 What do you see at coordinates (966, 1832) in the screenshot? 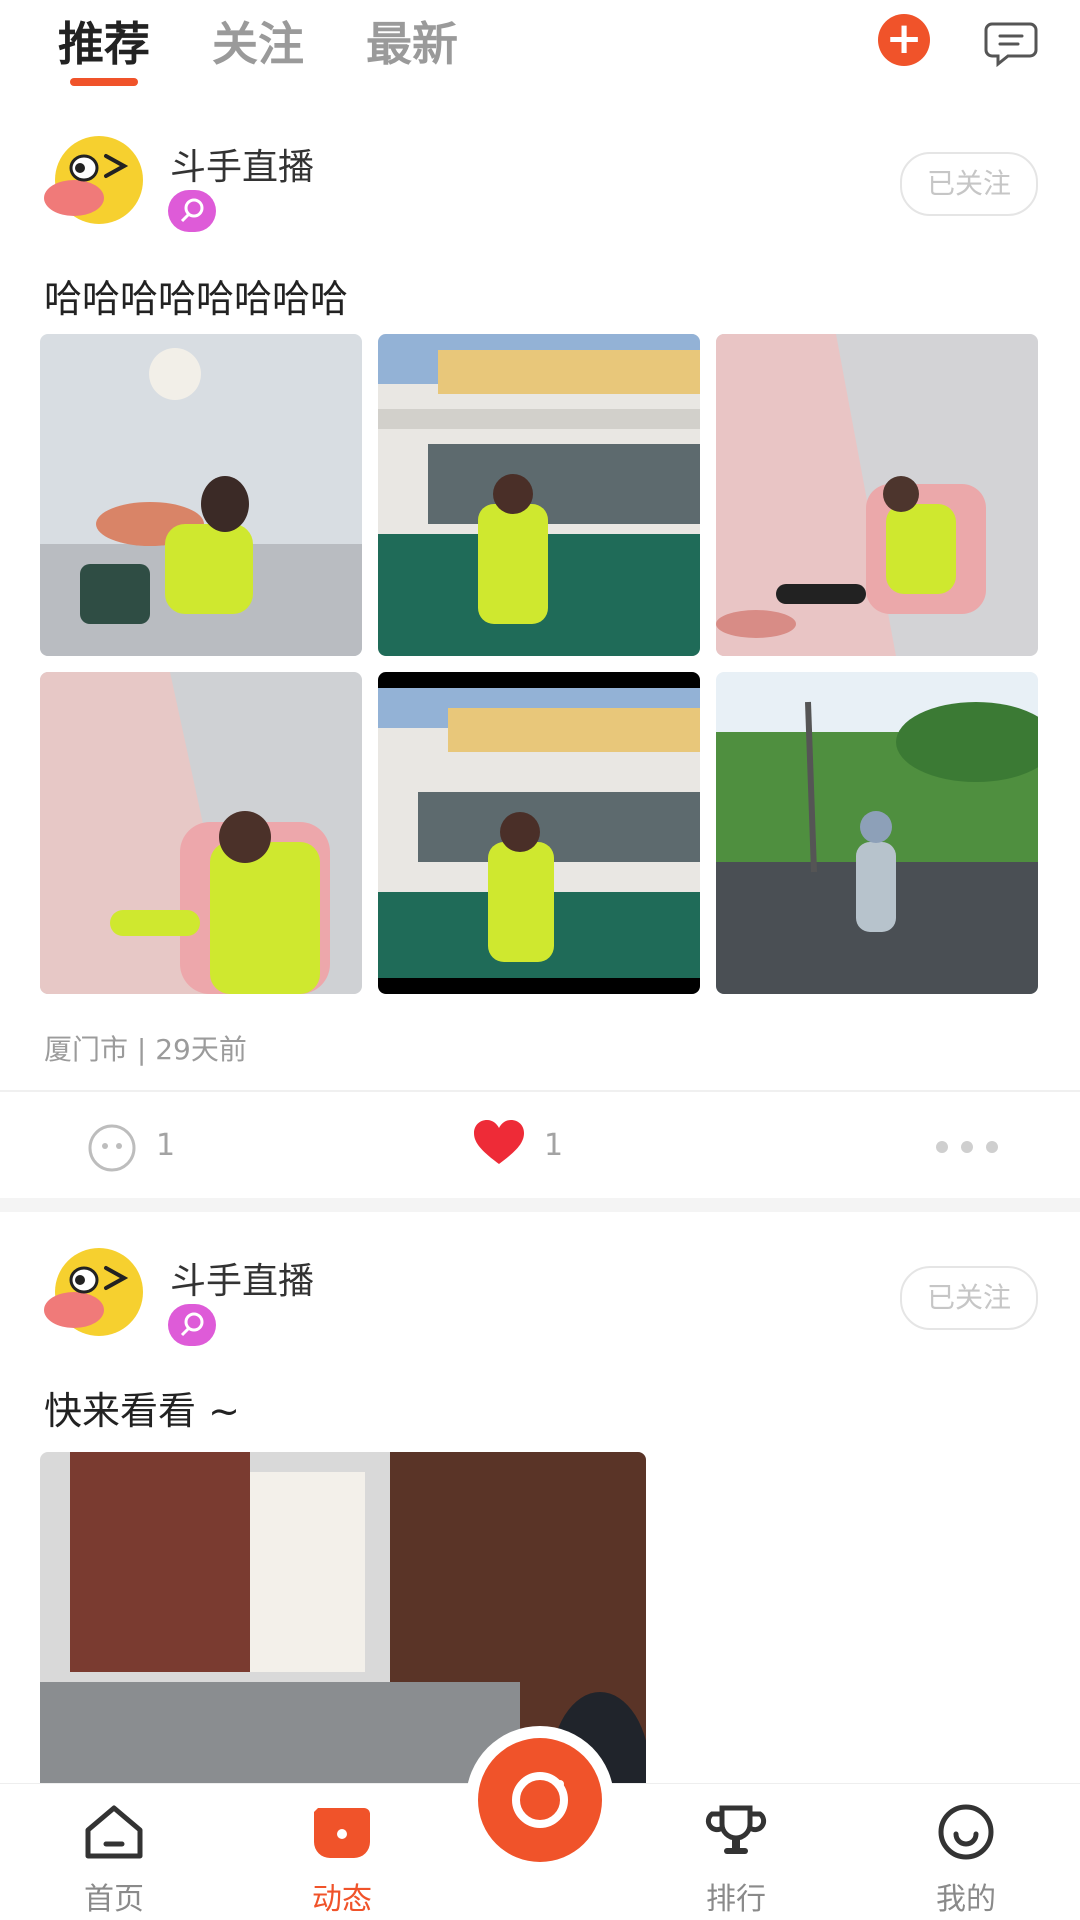
I see `profile-icon` at bounding box center [966, 1832].